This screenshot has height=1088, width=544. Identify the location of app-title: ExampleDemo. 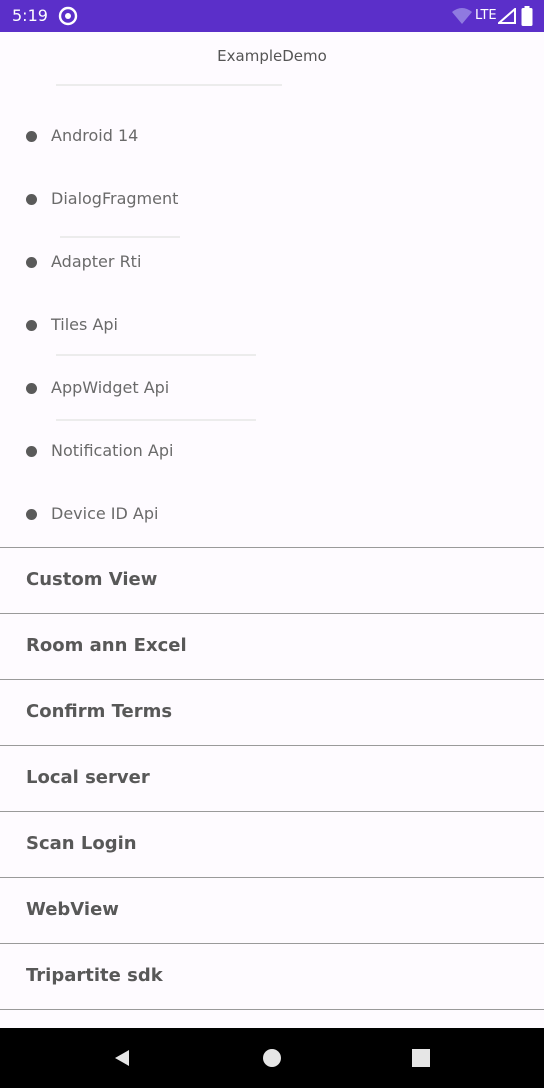
(272, 56).